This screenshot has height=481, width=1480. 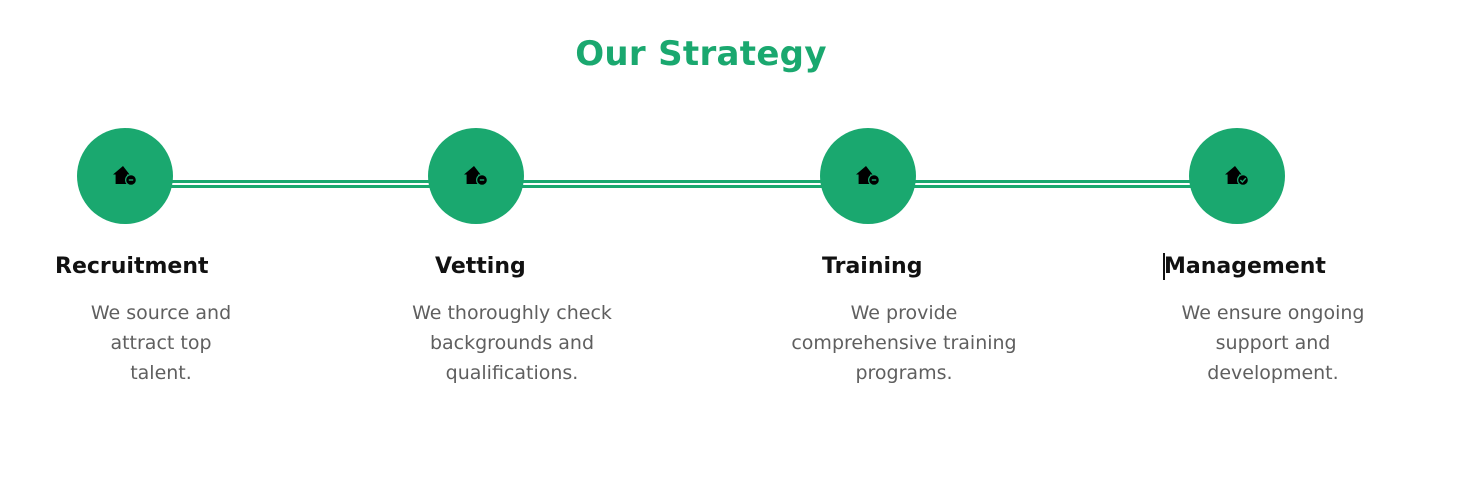 What do you see at coordinates (480, 266) in the screenshot?
I see `step-heading-vetting: Vetting` at bounding box center [480, 266].